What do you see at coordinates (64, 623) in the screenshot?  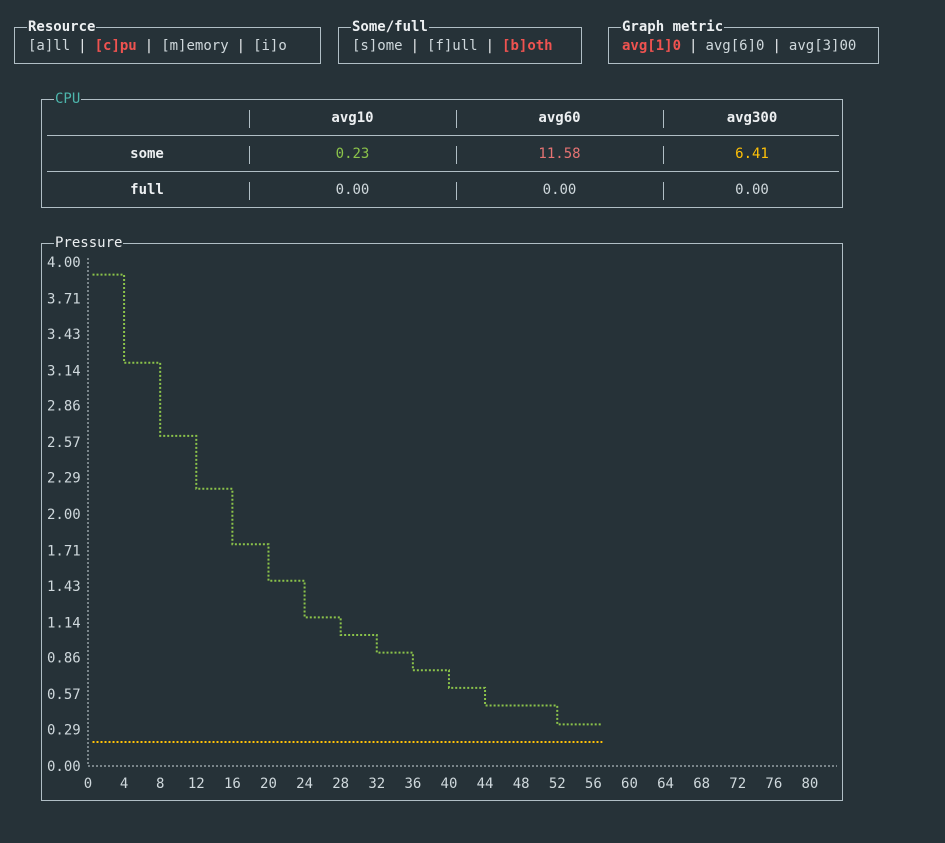 I see `y-tick-label: 1.14` at bounding box center [64, 623].